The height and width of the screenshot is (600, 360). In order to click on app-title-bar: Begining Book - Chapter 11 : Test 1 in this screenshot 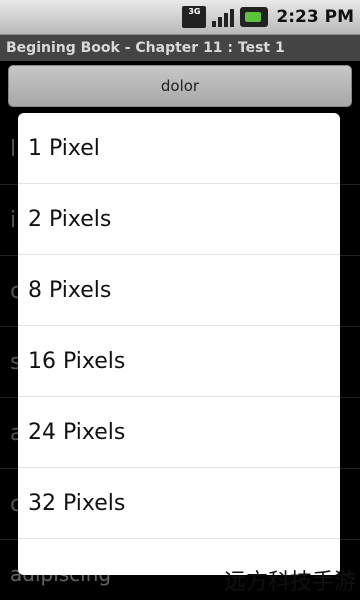, I will do `click(180, 48)`.